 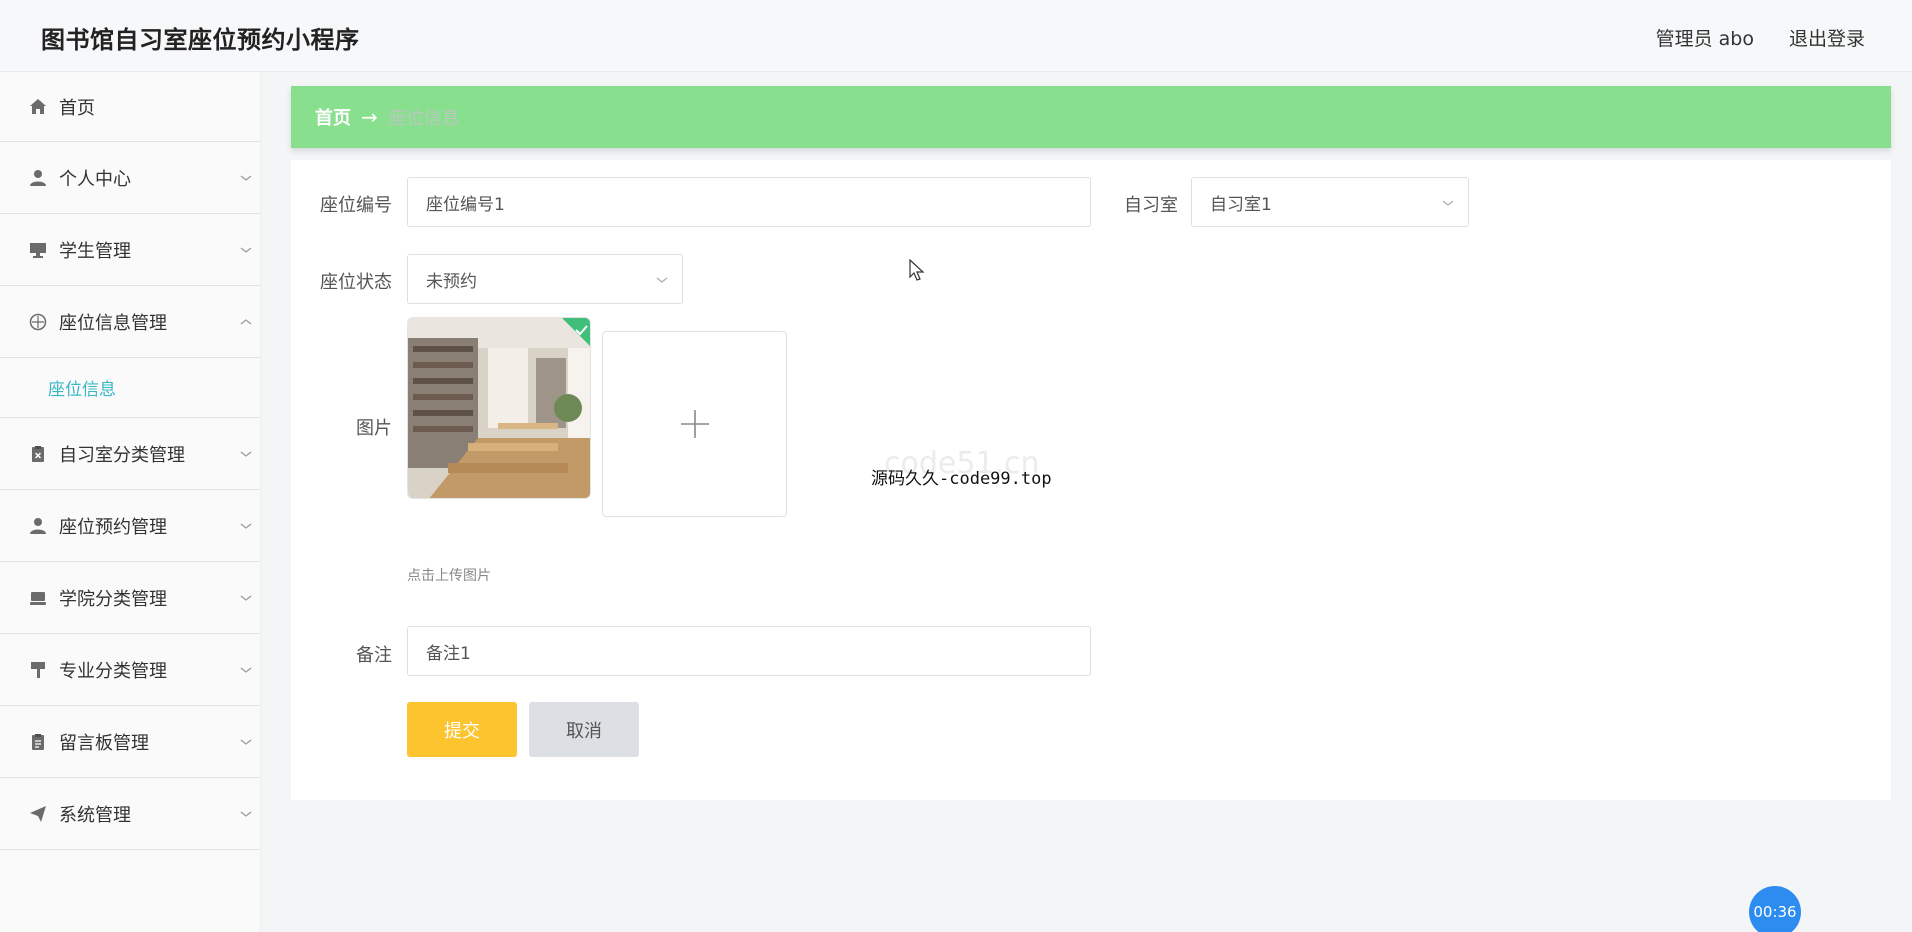 What do you see at coordinates (130, 107) in the screenshot?
I see `sidebar-item-home: 首页` at bounding box center [130, 107].